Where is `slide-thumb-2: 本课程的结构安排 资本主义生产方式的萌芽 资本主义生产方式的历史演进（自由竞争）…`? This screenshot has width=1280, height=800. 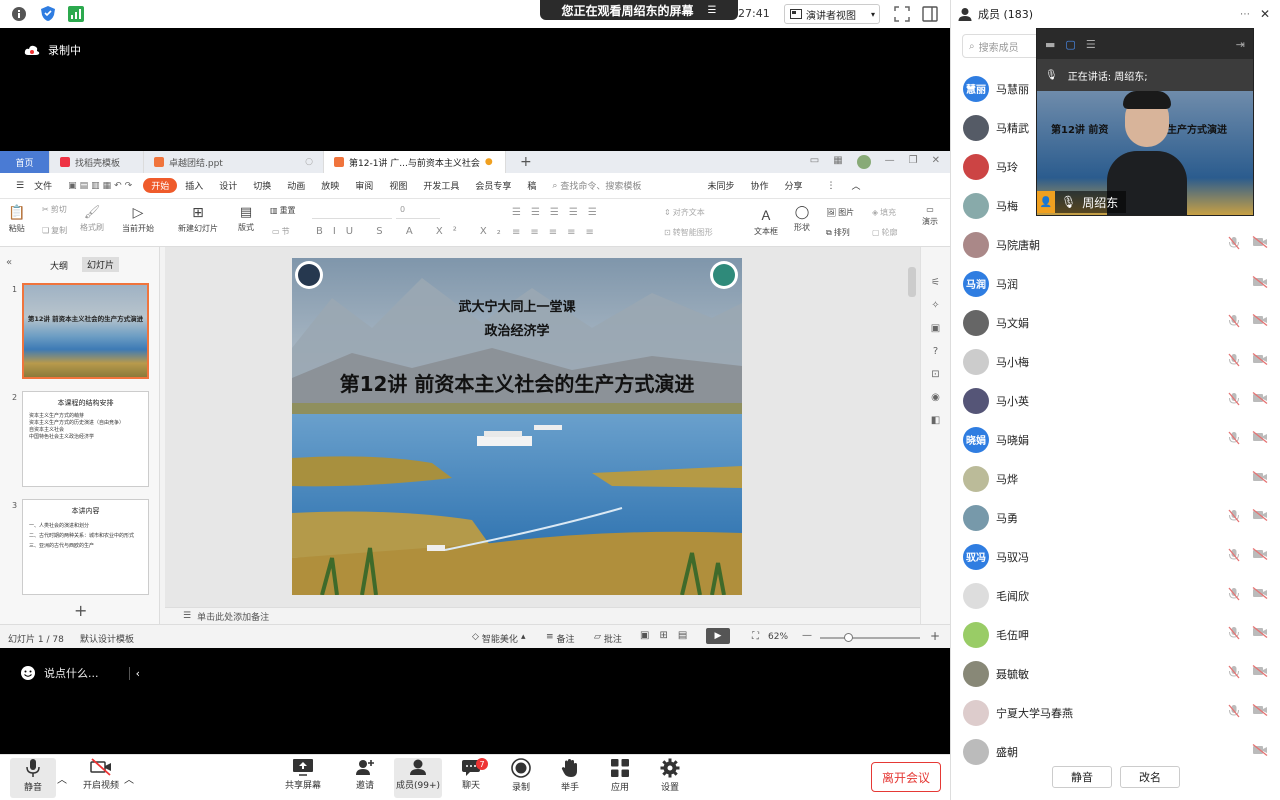 slide-thumb-2: 本课程的结构安排 资本主义生产方式的萌芽 资本主义生产方式的历史演进（自由竞争）… is located at coordinates (85, 439).